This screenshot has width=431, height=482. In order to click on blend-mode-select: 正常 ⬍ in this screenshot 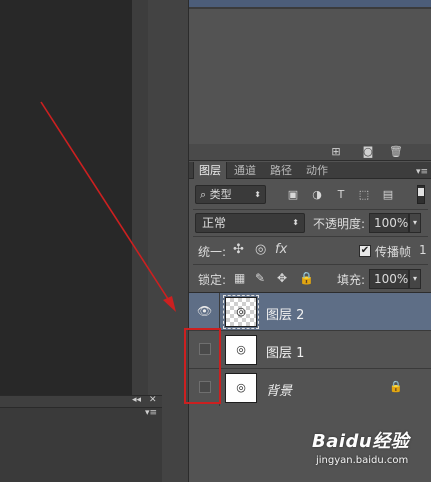, I will do `click(250, 223)`.